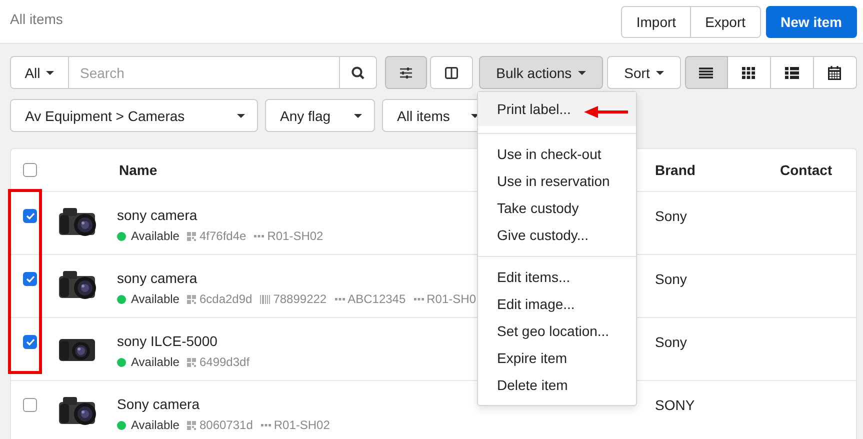 This screenshot has width=863, height=439. What do you see at coordinates (557, 181) in the screenshot?
I see `menu-item: Use in reservation` at bounding box center [557, 181].